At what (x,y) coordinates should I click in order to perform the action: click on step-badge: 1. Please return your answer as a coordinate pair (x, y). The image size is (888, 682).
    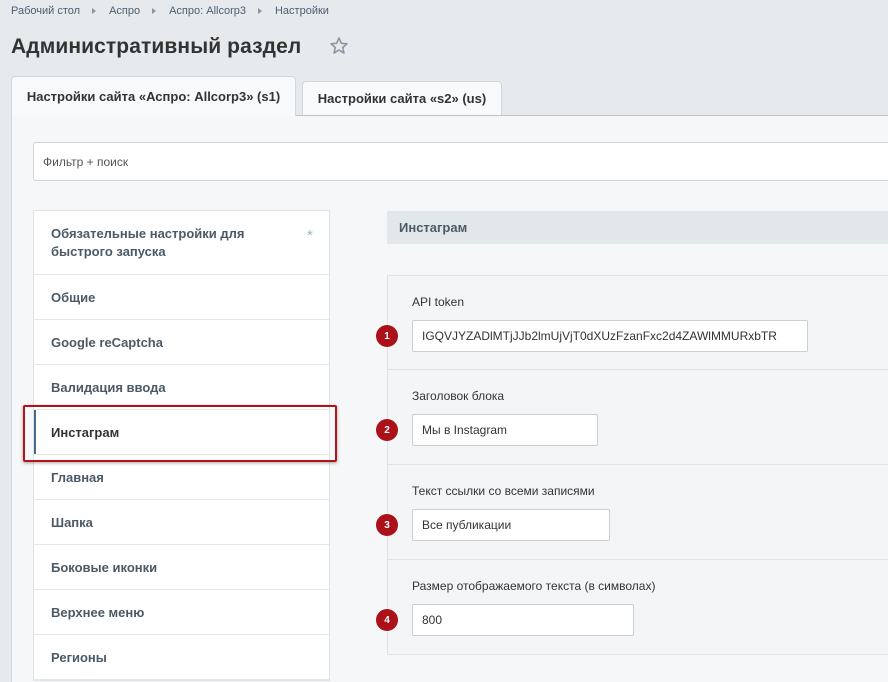
    Looking at the image, I should click on (387, 336).